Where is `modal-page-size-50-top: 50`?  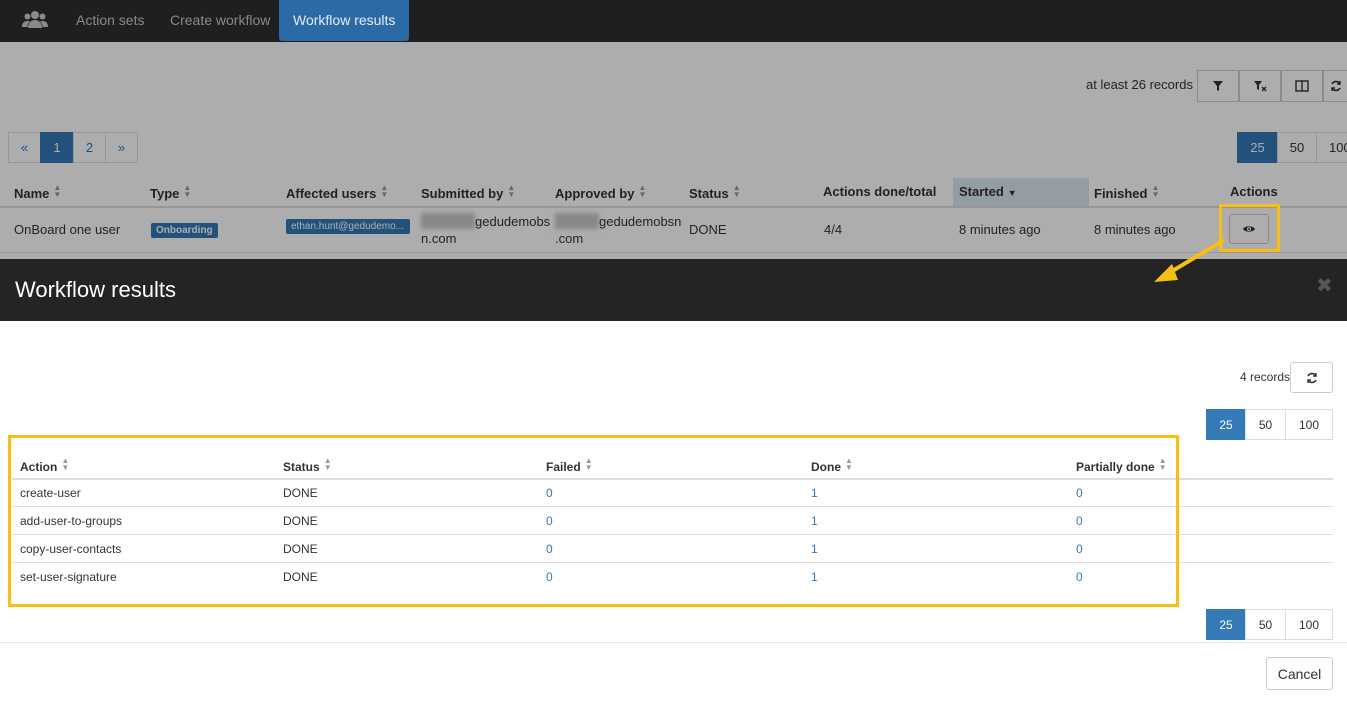 modal-page-size-50-top: 50 is located at coordinates (1265, 424).